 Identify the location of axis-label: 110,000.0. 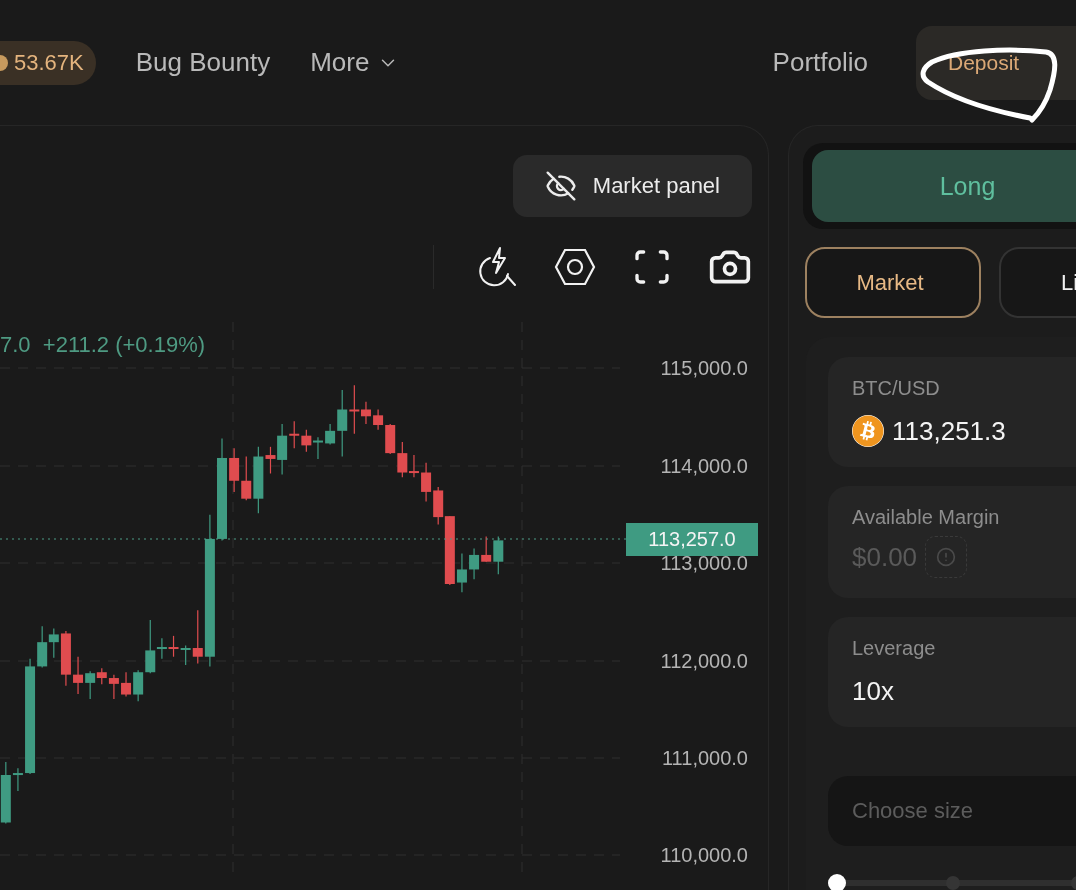
(704, 855).